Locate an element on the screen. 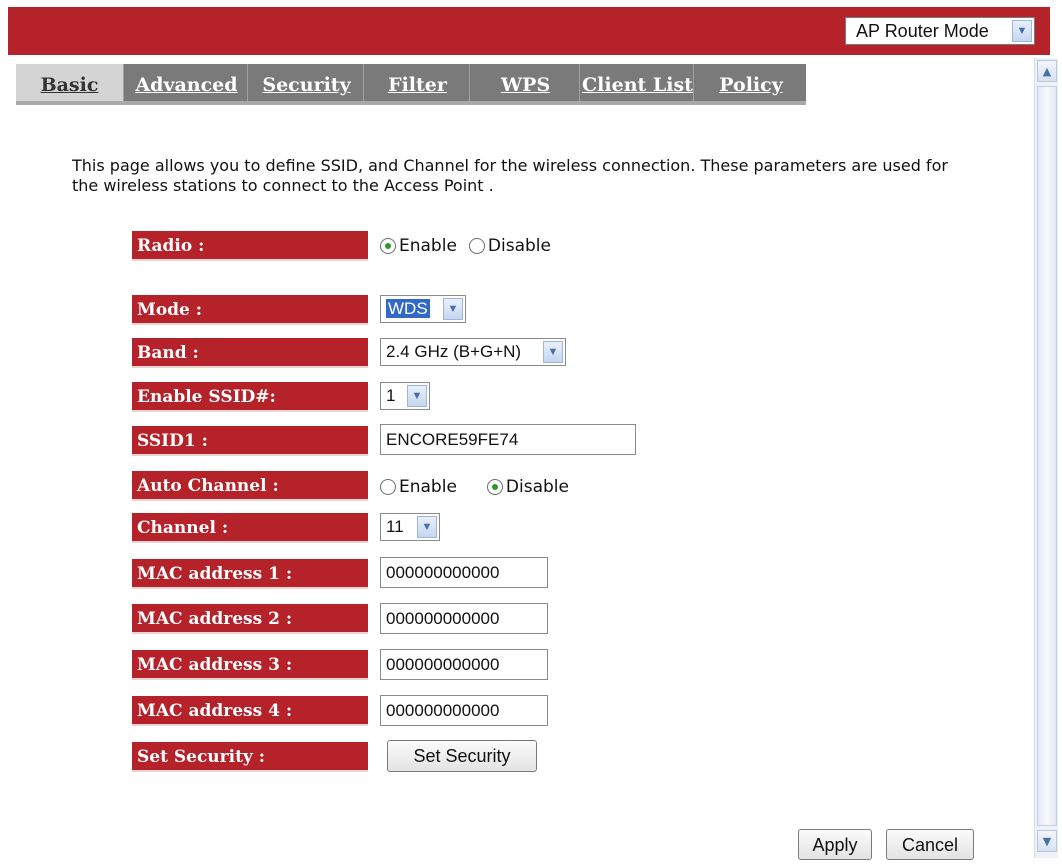  mac-address-2-label: MAC address 2 : is located at coordinates (250, 619).